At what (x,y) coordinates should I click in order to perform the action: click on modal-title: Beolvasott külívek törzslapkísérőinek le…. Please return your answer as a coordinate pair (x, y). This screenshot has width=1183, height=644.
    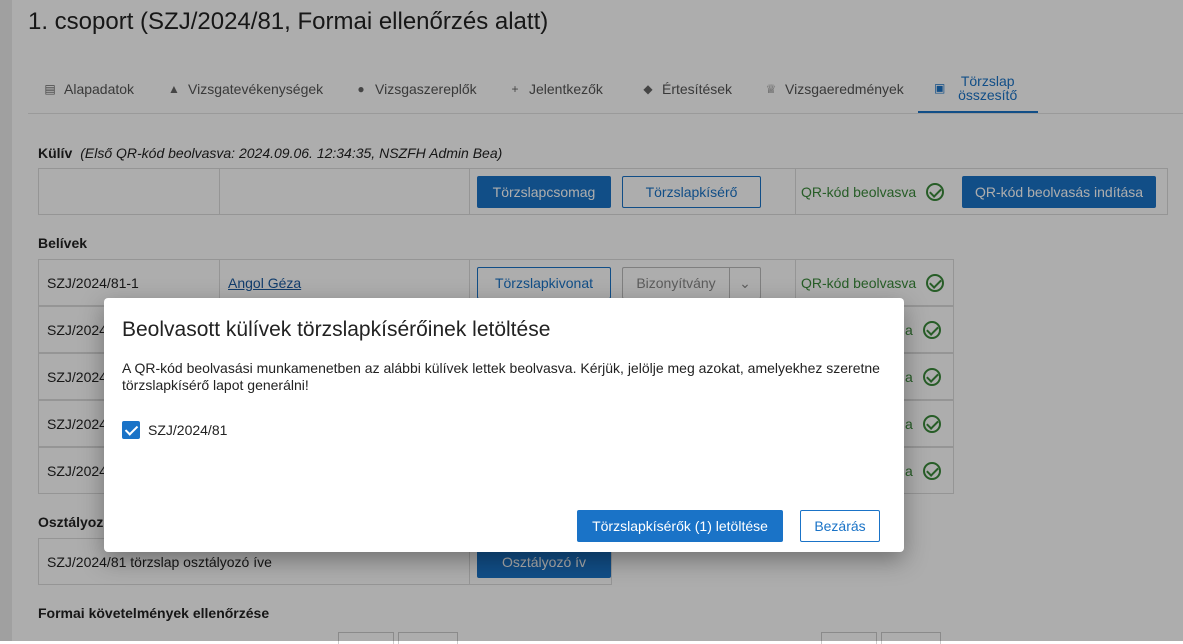
    Looking at the image, I should click on (336, 329).